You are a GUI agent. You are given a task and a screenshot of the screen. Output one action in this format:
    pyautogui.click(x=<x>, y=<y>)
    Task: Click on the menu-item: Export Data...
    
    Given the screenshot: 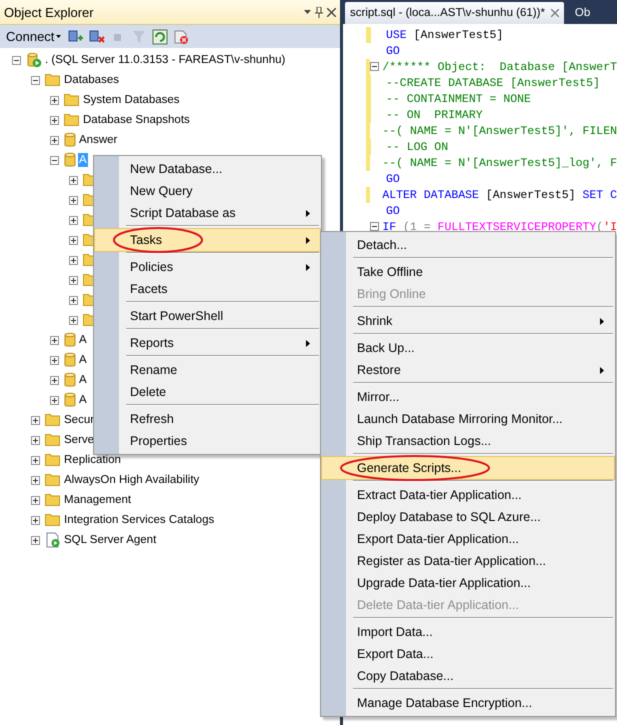 What is the action you would take?
    pyautogui.click(x=468, y=654)
    